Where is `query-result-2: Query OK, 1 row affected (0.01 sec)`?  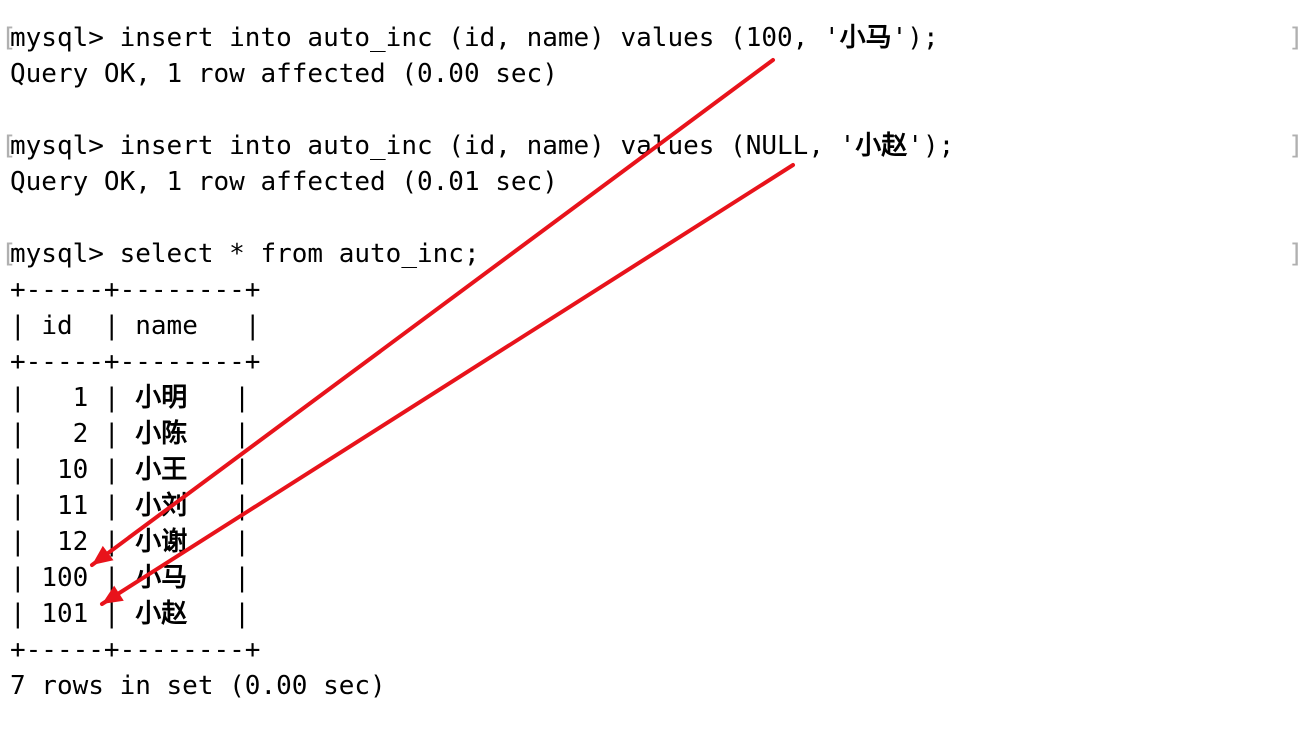
query-result-2: Query OK, 1 row affected (0.01 sec) is located at coordinates (284, 182).